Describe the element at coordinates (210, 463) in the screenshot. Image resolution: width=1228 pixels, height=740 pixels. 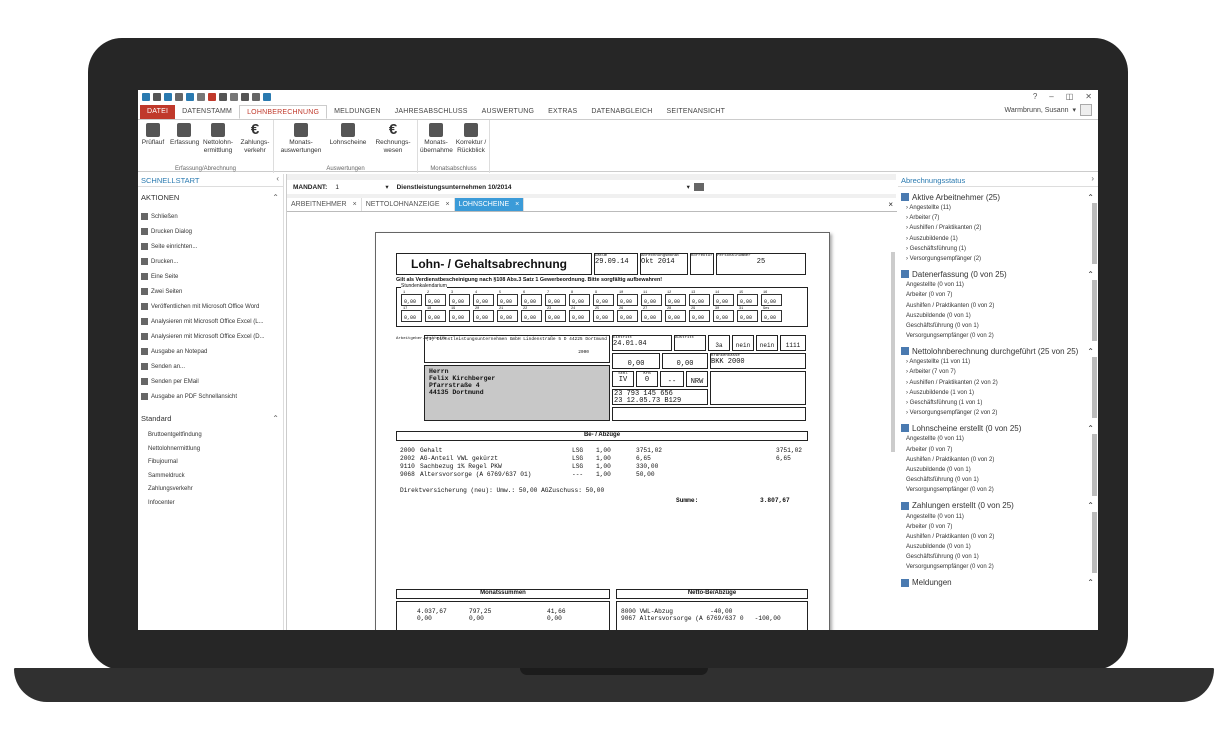
I see `standard-item: Fibujournal` at that location.